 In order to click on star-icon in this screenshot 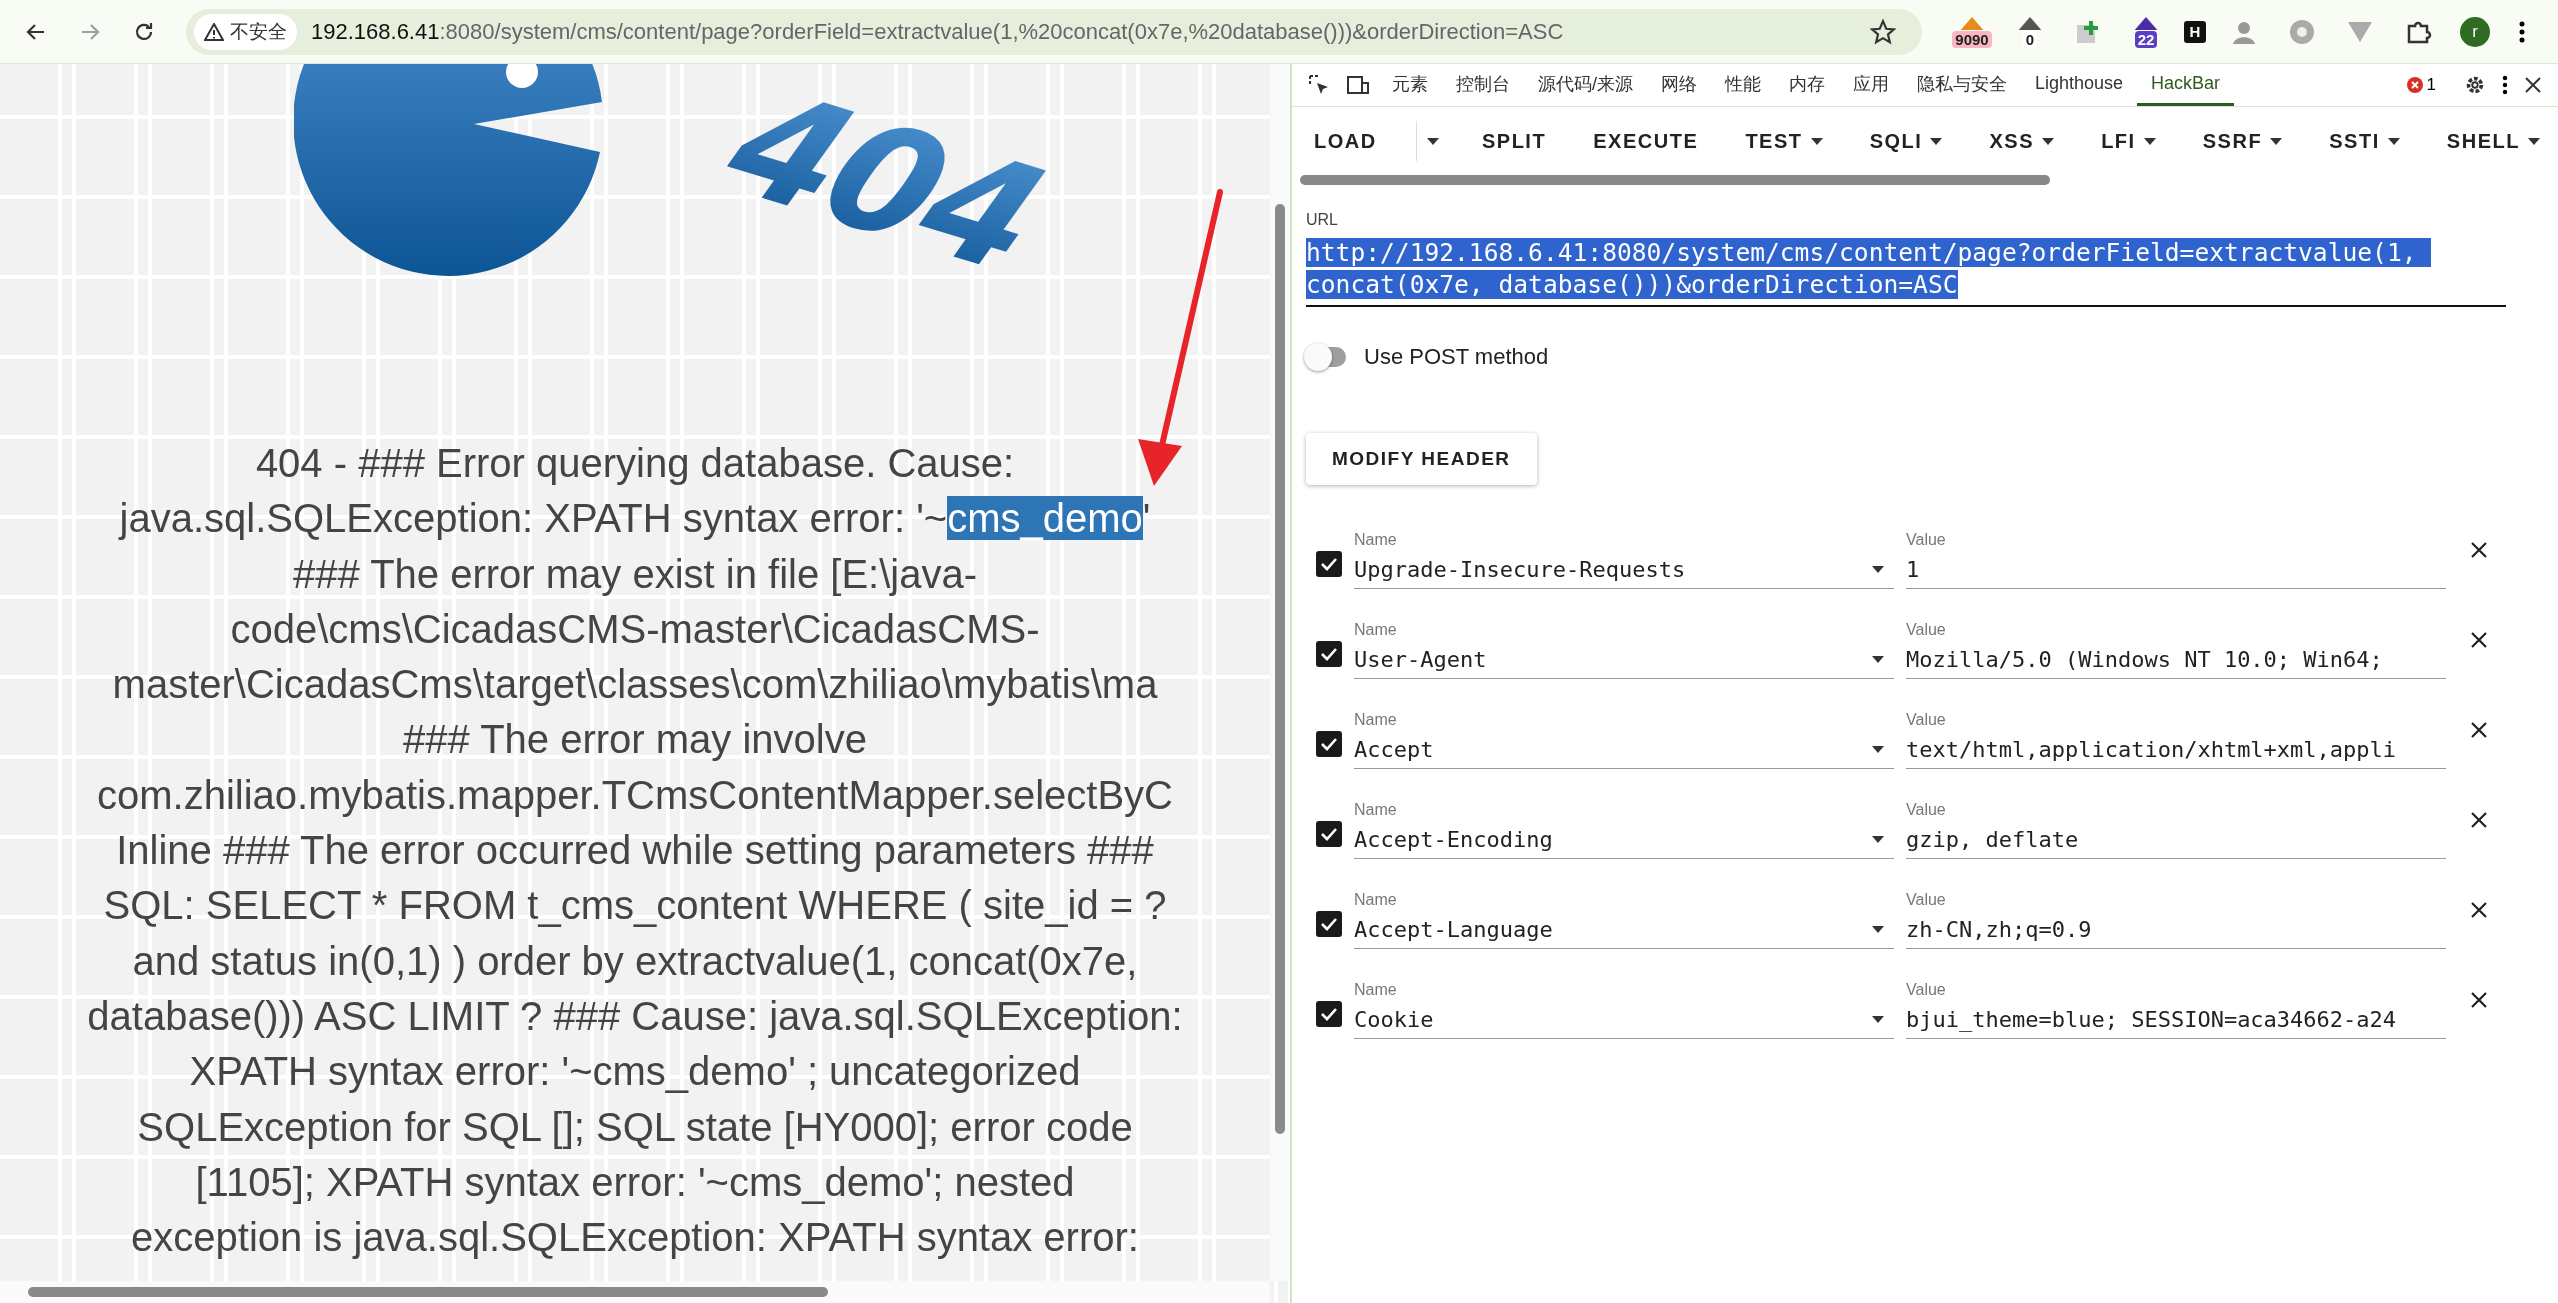, I will do `click(1883, 31)`.